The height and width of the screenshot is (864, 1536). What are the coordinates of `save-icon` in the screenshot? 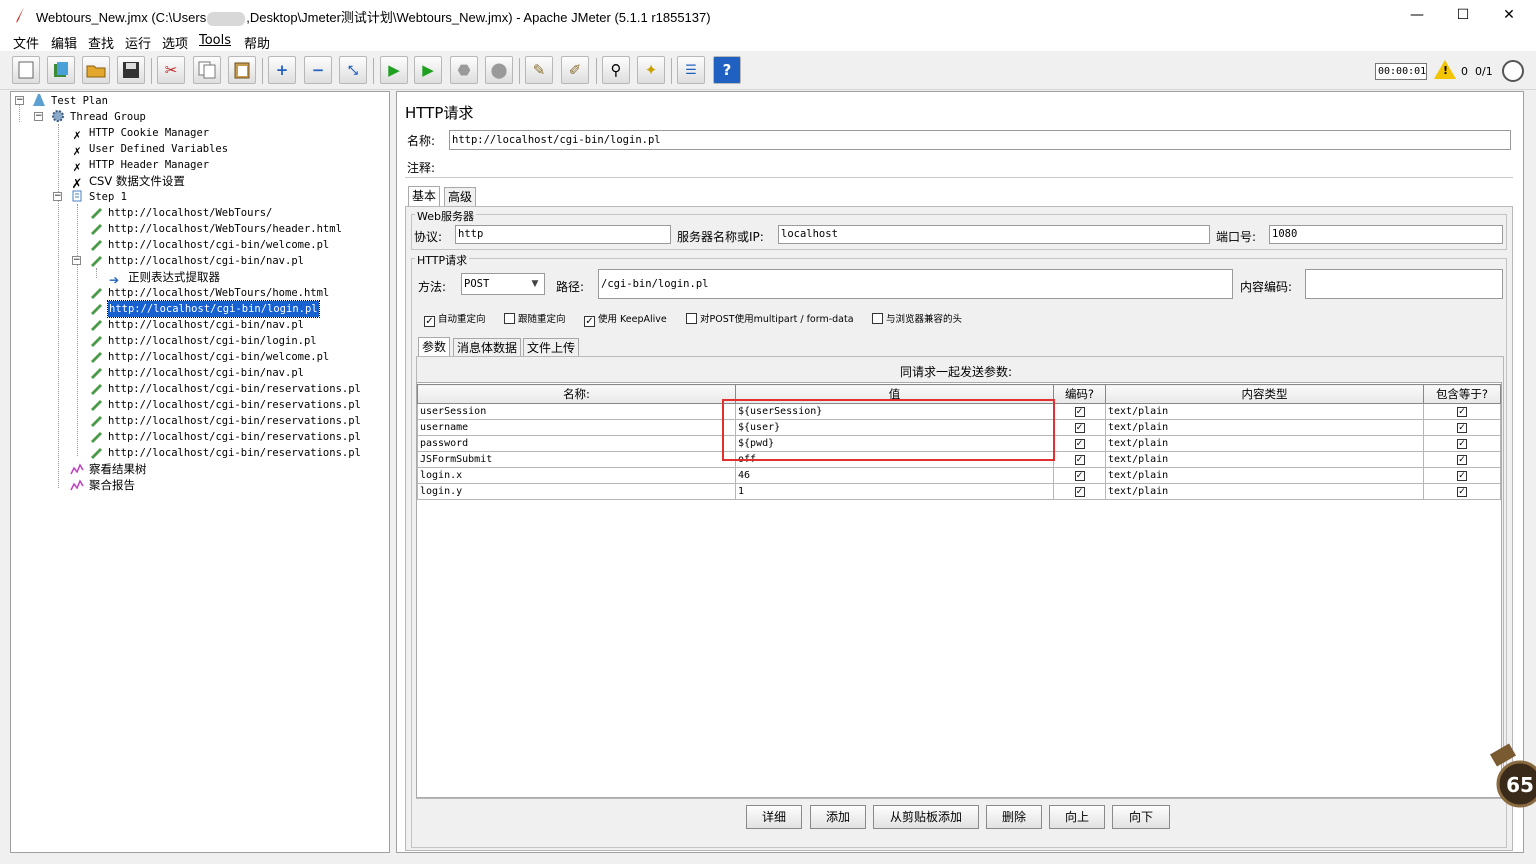 It's located at (131, 70).